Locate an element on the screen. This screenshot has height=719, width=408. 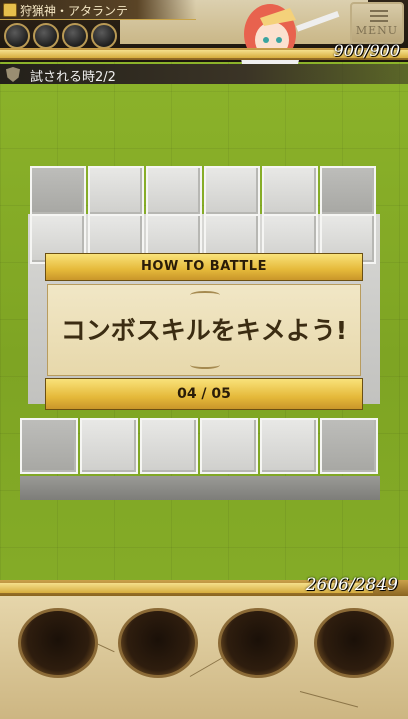
dialog-body: コンボスキルをキメよう! is located at coordinates (204, 330).